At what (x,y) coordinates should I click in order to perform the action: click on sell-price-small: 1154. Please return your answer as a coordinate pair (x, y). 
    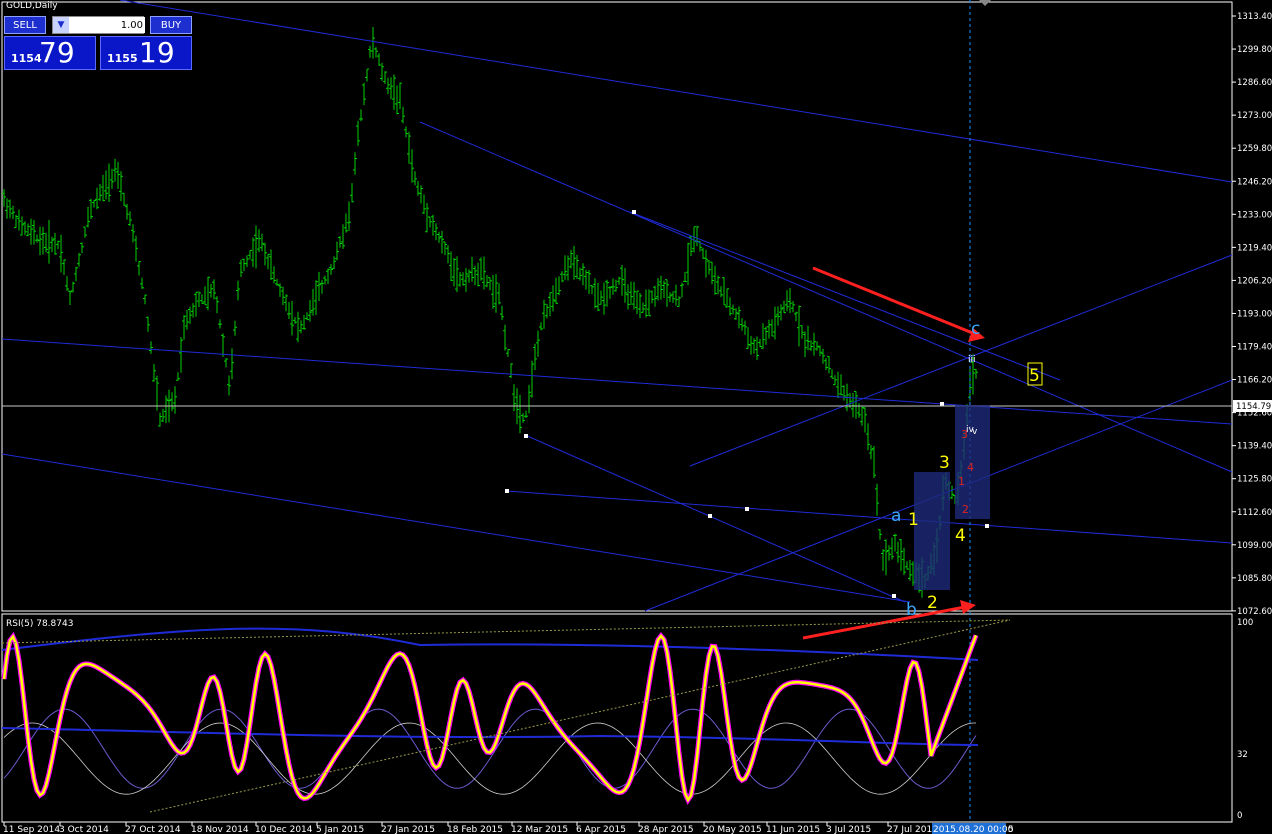
    Looking at the image, I should click on (26, 58).